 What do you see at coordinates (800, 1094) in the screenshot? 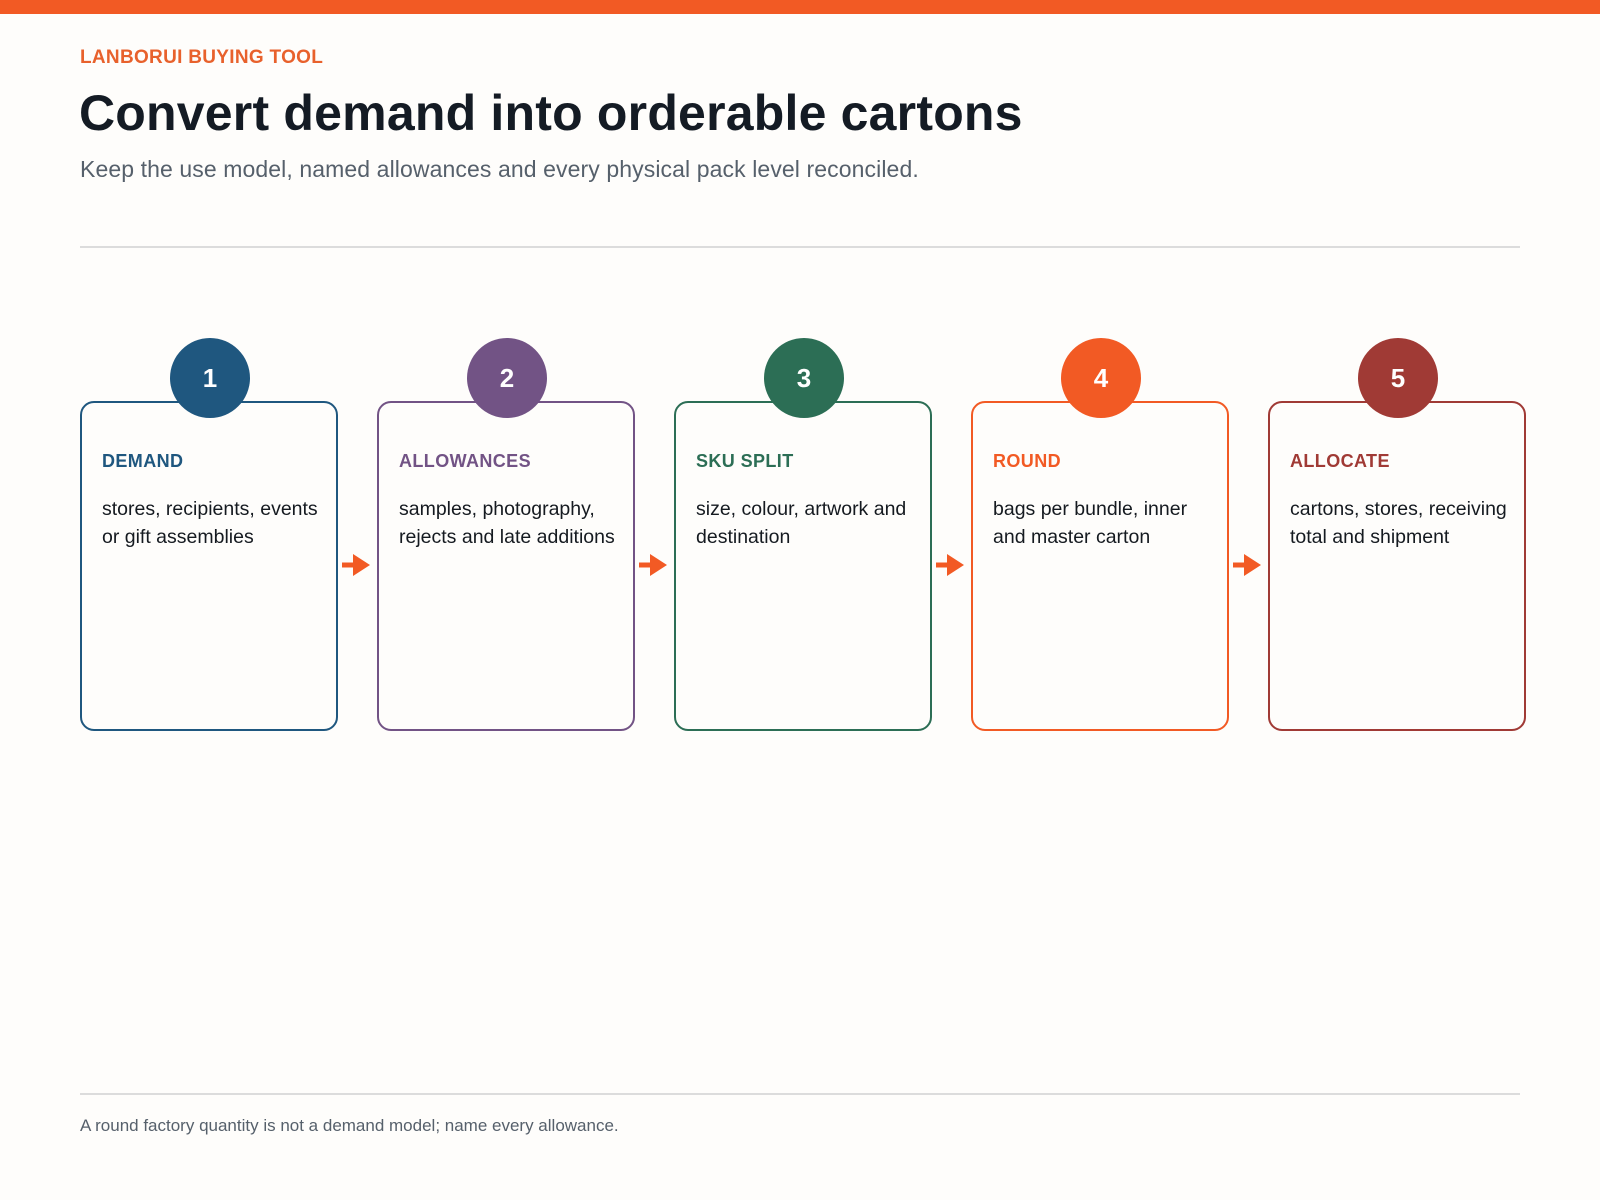
I see `footer-divider` at bounding box center [800, 1094].